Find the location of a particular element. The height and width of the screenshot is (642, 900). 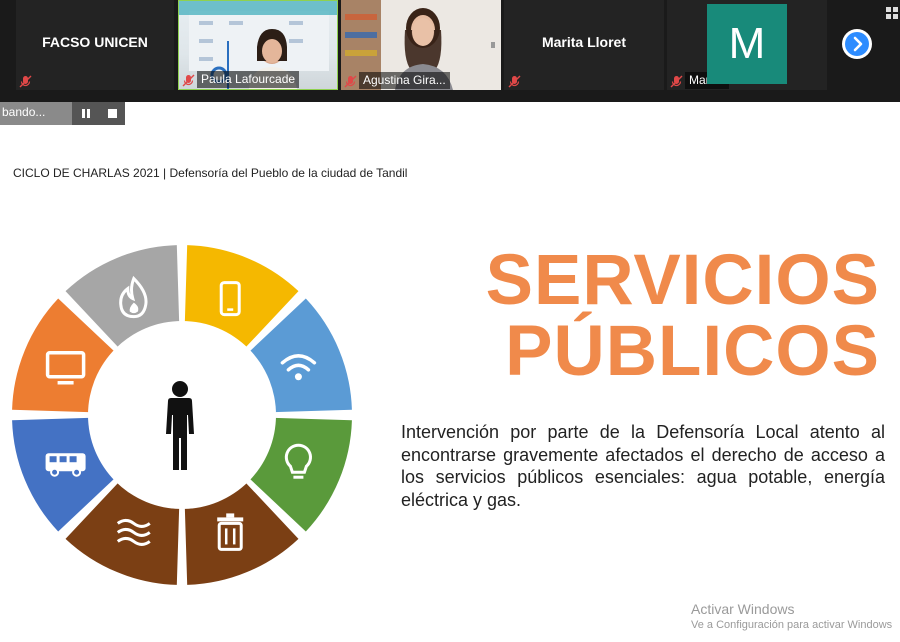

participant-tile-marita: Marita Lloret is located at coordinates (584, 45).